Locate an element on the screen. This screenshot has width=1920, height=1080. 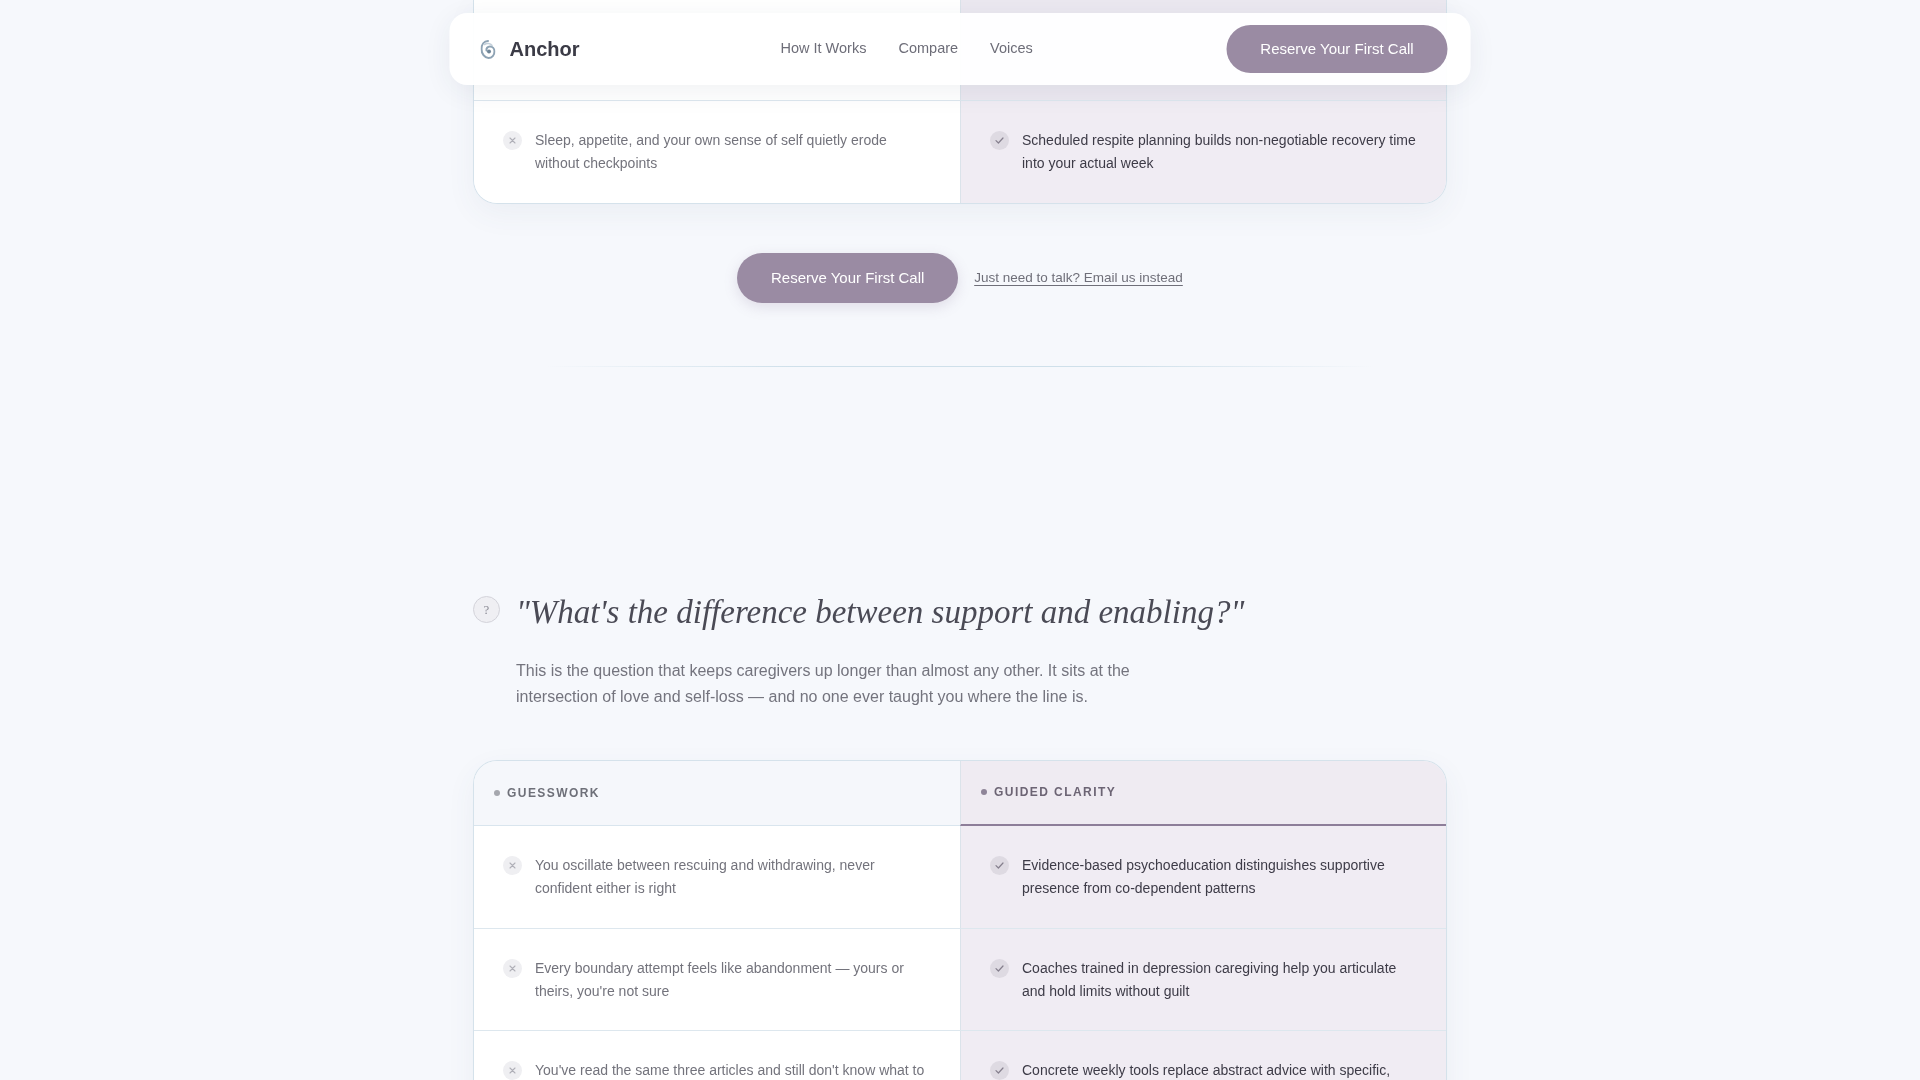
comparison-text: Evidence-based psychoeducation distinguishes supportive presence from co-dependent patterns is located at coordinates (1204, 877).